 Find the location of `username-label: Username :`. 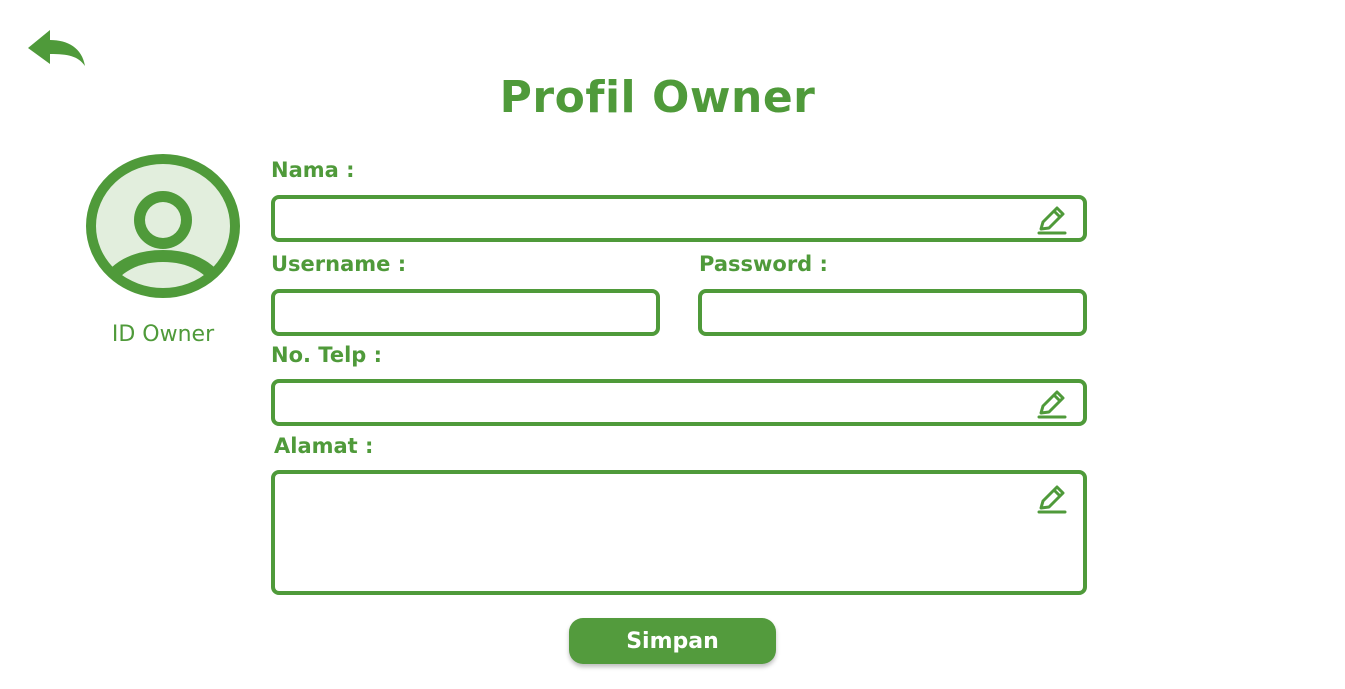

username-label: Username : is located at coordinates (339, 264).